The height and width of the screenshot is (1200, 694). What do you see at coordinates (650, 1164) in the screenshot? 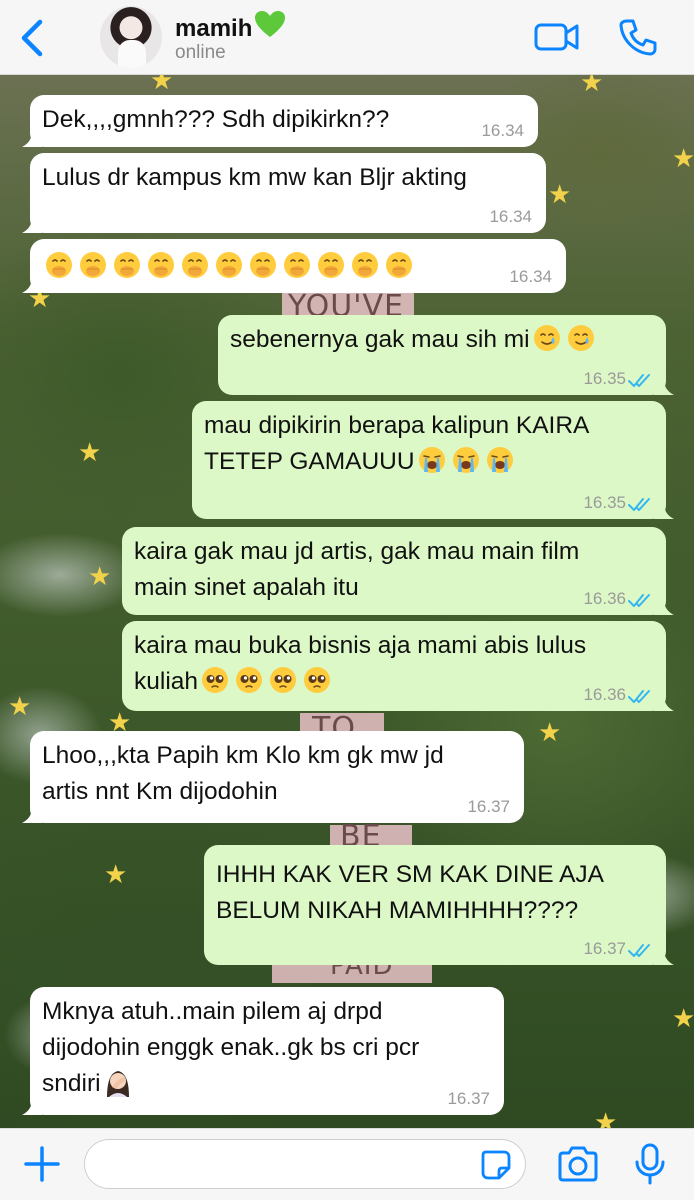
I see `microphone-icon` at bounding box center [650, 1164].